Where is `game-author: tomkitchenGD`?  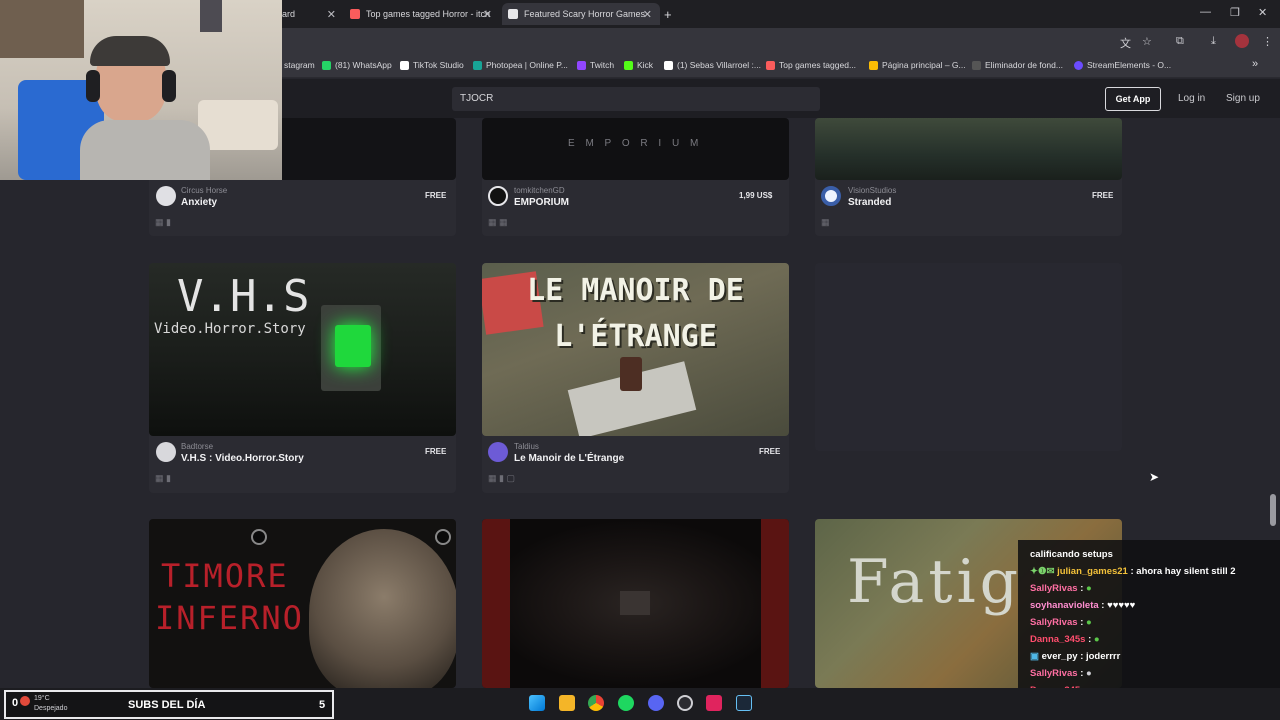 game-author: tomkitchenGD is located at coordinates (539, 190).